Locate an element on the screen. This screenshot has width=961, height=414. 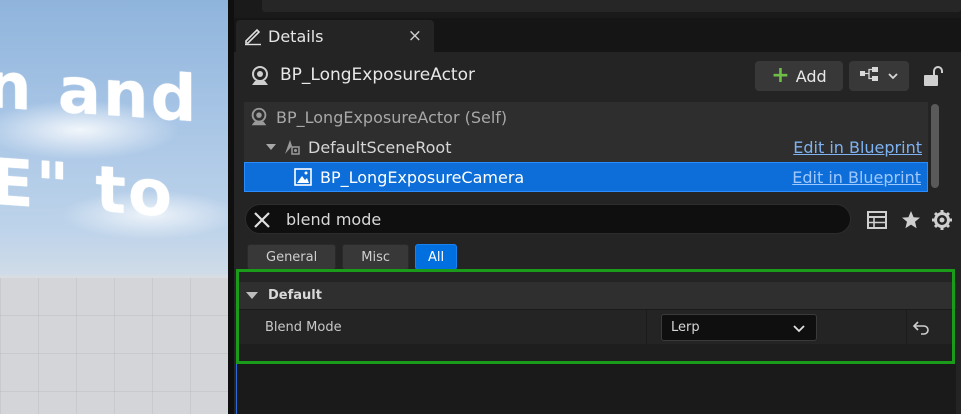
tab-details: Details × is located at coordinates (335, 36).